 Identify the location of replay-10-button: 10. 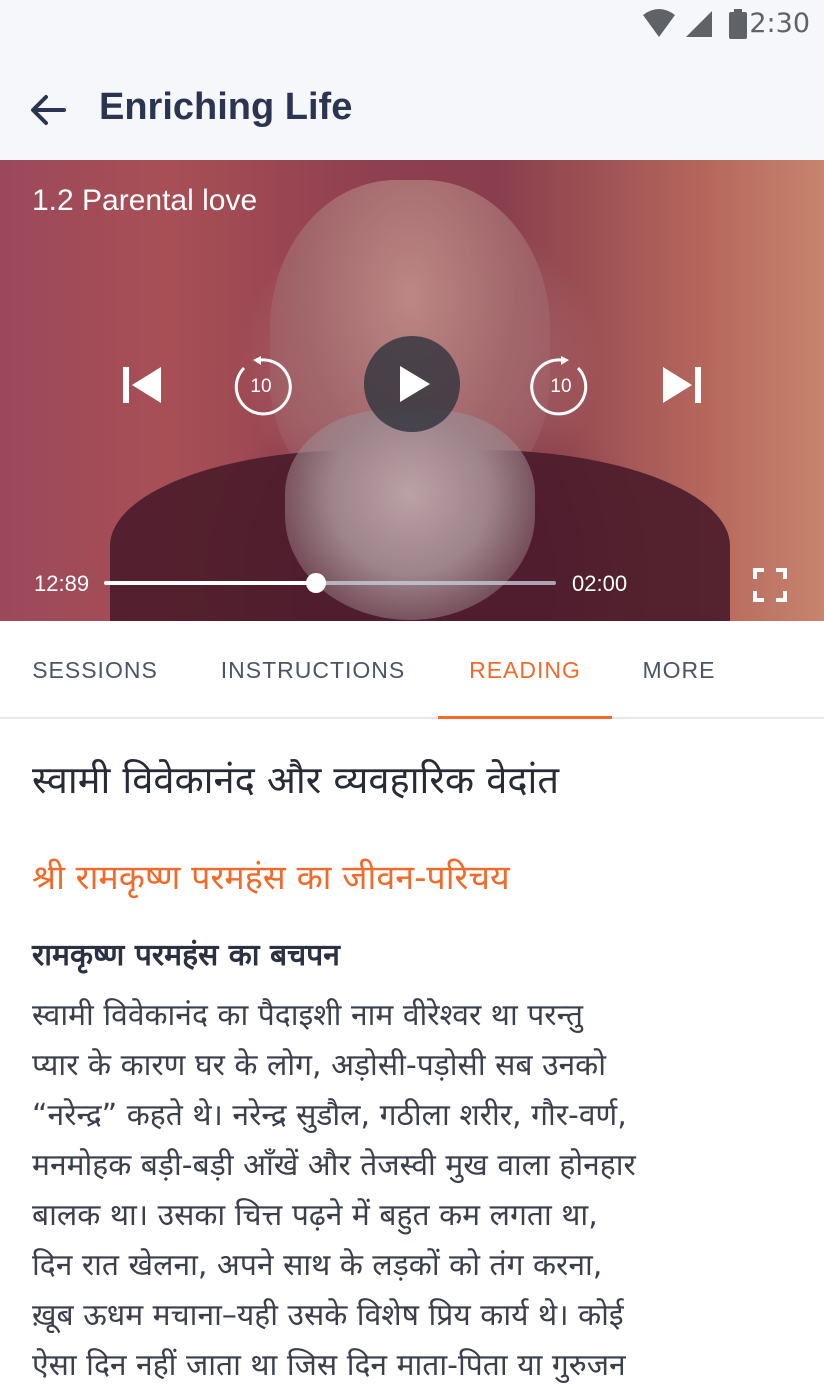
(261, 387).